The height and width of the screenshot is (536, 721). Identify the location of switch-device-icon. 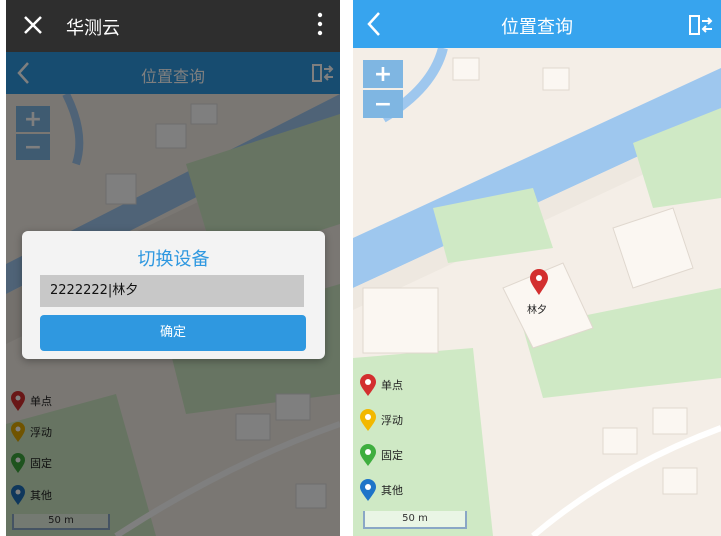
(701, 25).